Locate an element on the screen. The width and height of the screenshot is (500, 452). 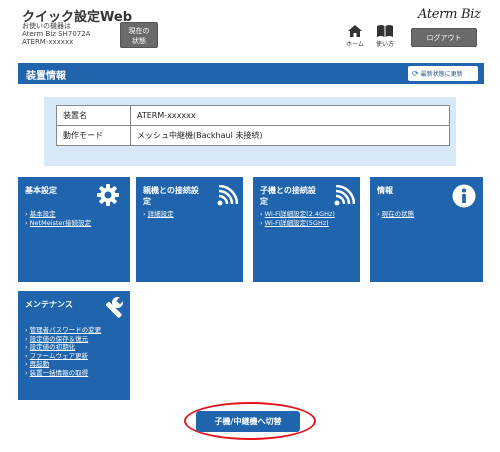
card-parent-links: 詳細設定 is located at coordinates (158, 214).